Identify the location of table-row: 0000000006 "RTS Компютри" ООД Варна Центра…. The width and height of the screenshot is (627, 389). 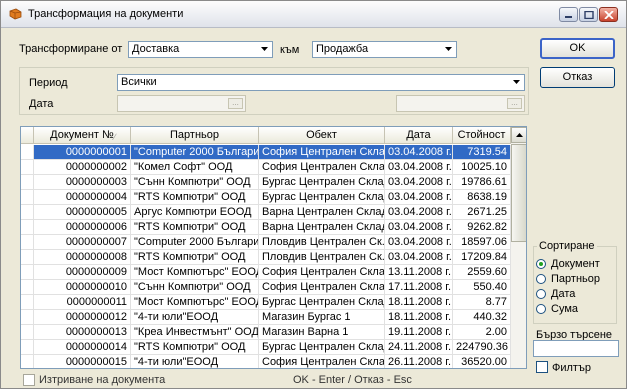
(266, 227).